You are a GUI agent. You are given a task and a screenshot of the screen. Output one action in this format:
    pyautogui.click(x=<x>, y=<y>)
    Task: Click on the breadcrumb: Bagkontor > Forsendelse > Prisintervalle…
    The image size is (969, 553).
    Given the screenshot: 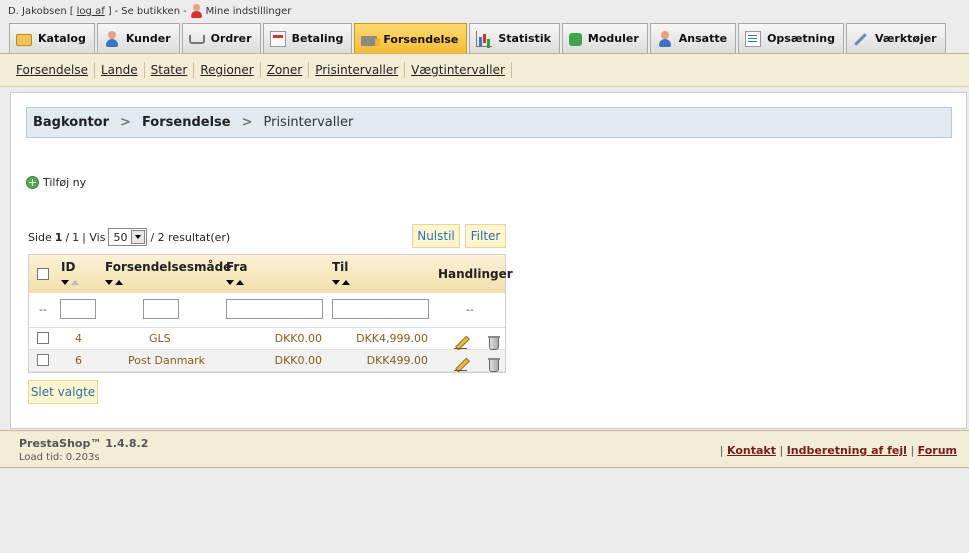 What is the action you would take?
    pyautogui.click(x=489, y=122)
    